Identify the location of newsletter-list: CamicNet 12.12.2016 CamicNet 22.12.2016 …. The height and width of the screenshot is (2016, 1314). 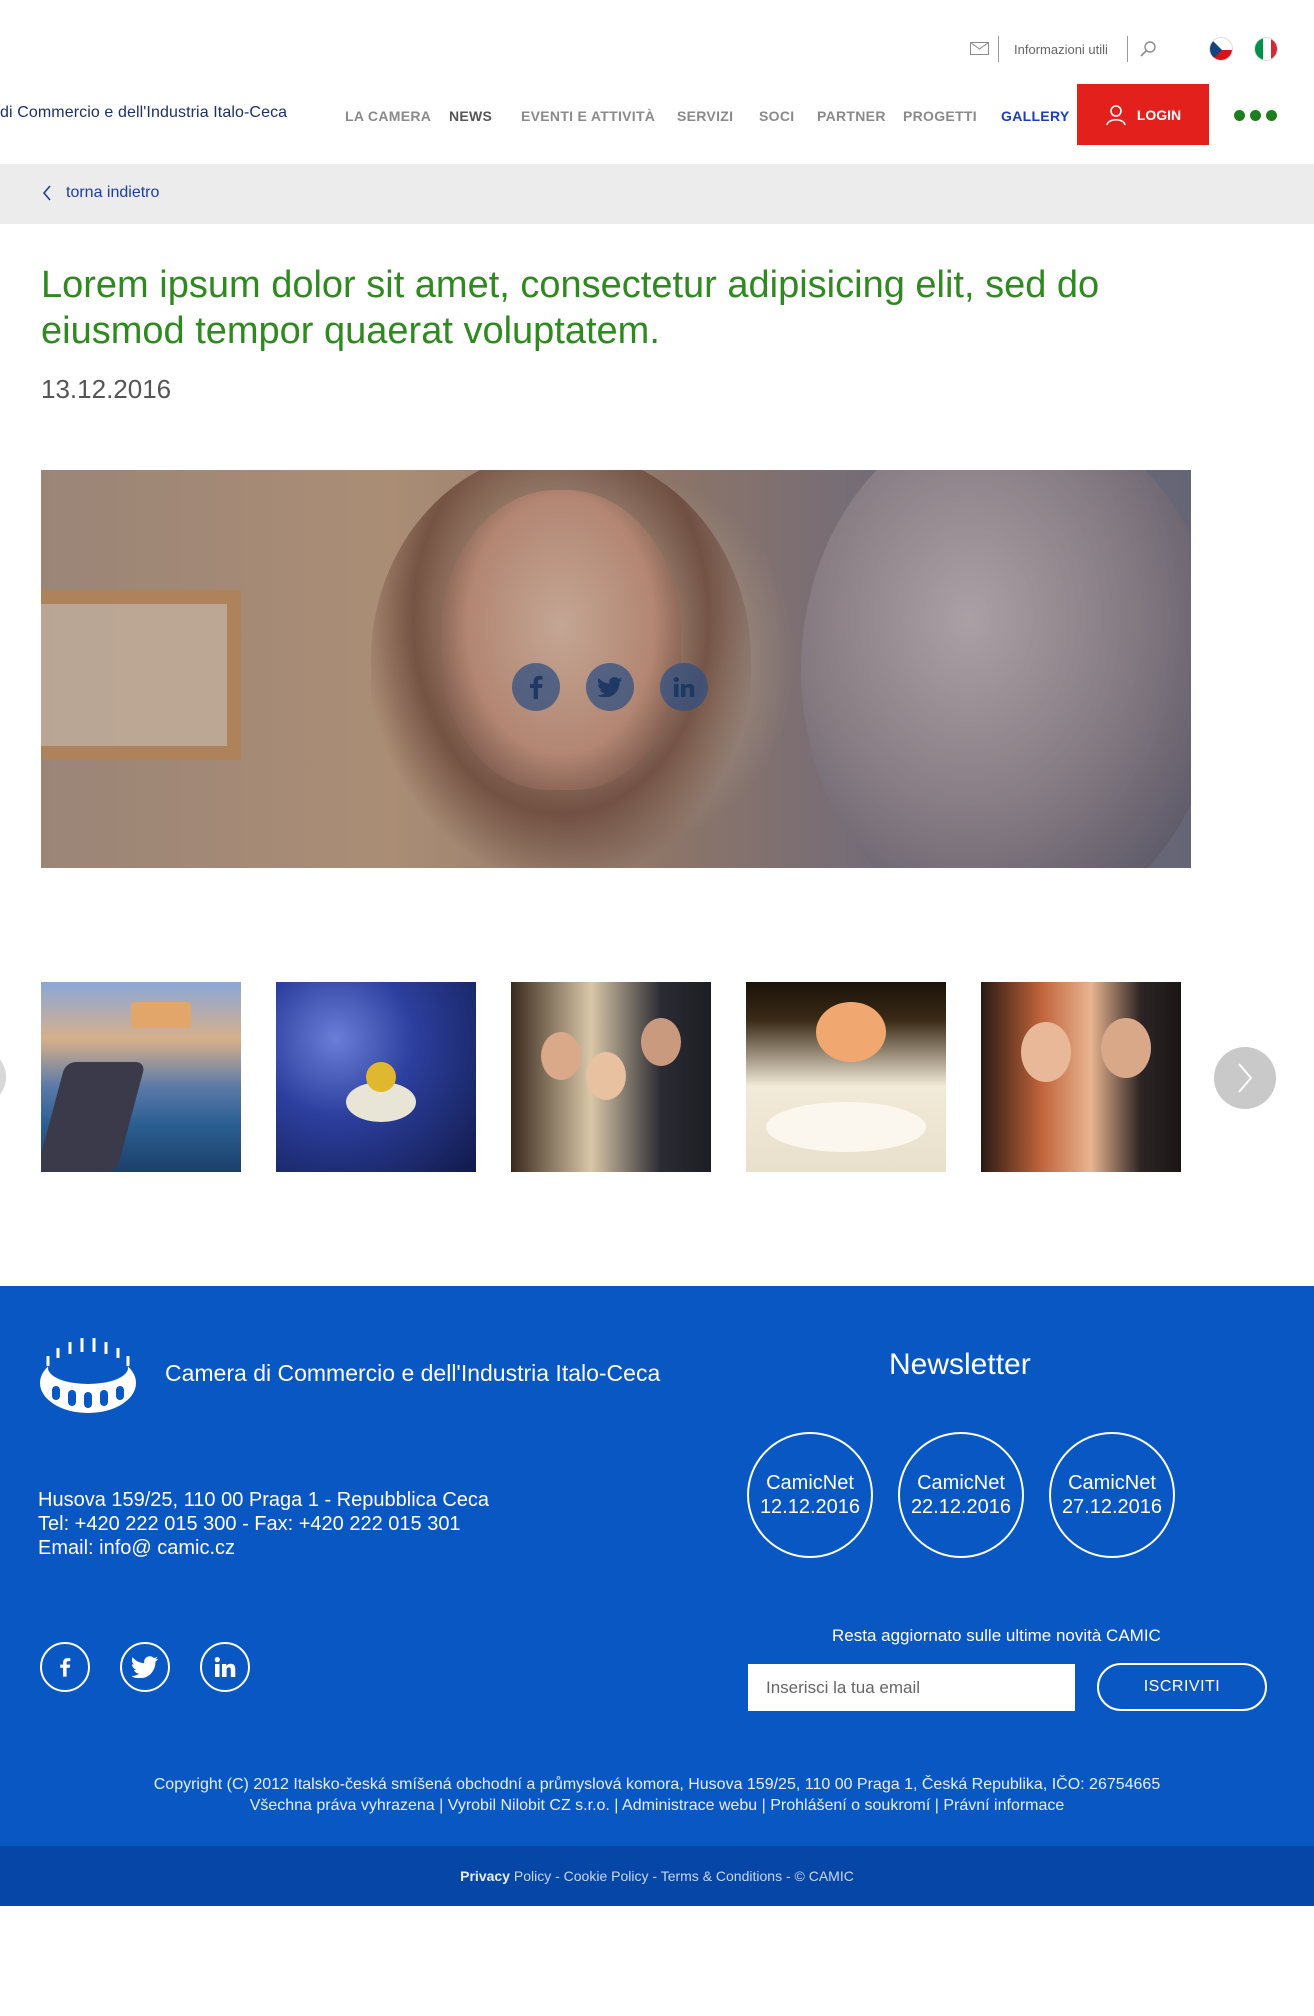
(961, 1495).